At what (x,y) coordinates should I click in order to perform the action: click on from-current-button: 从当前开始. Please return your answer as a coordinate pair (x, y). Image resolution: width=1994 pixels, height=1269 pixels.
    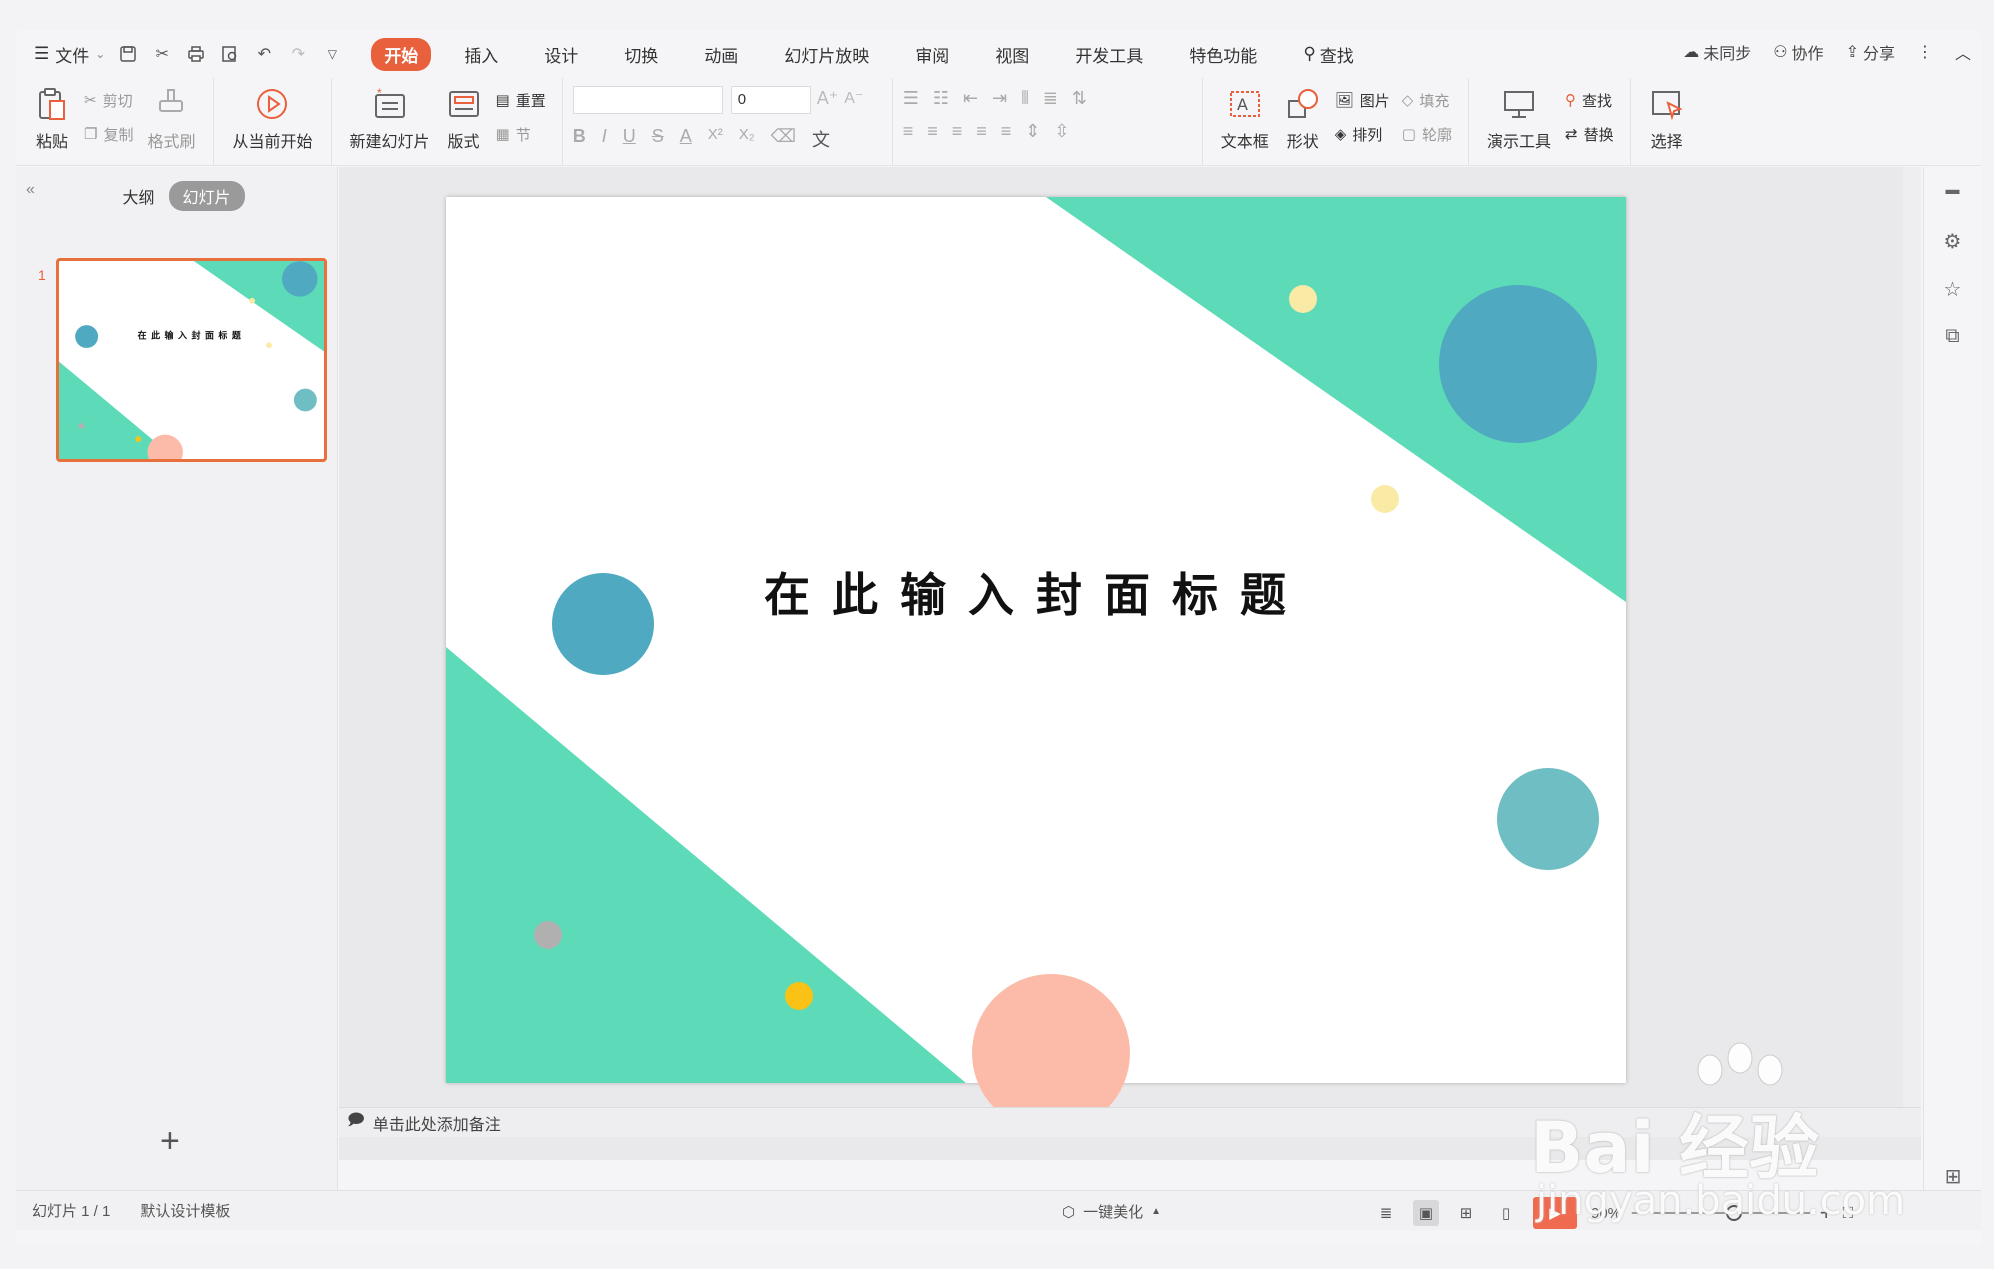
    Looking at the image, I should click on (272, 117).